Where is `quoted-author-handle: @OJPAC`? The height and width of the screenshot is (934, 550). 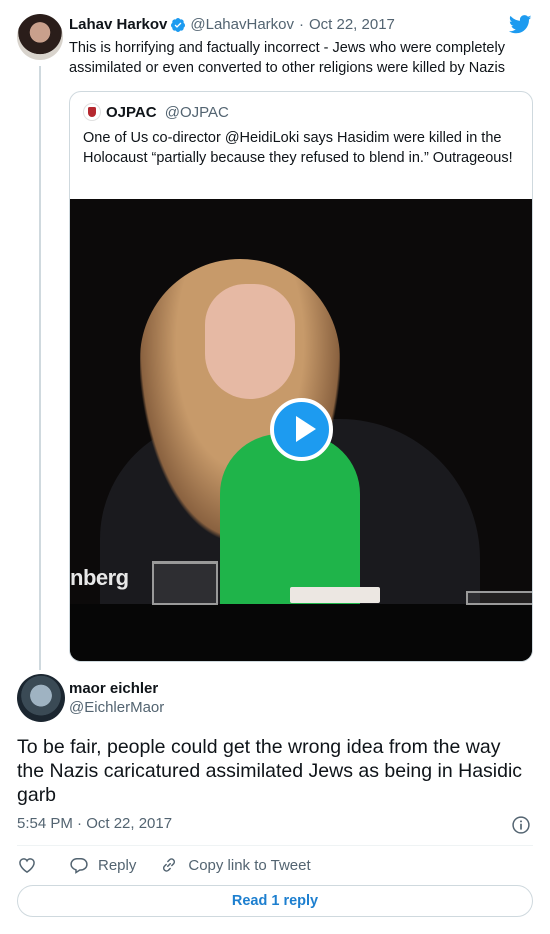
quoted-author-handle: @OJPAC is located at coordinates (197, 112).